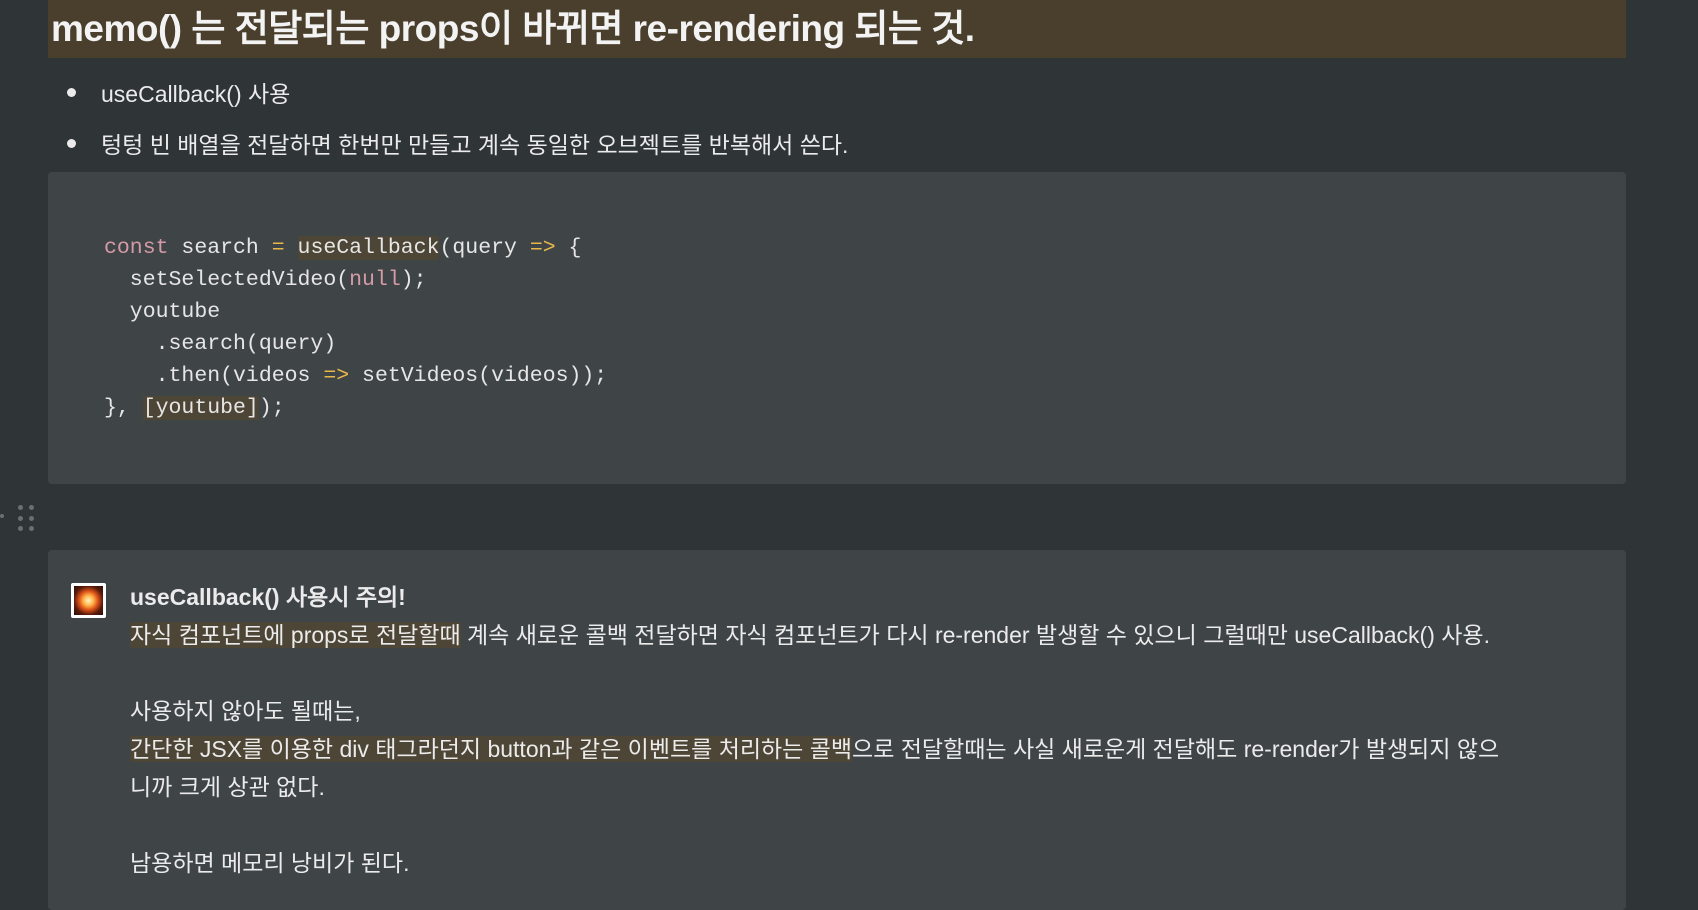  I want to click on burst-icon-image, so click(88, 600).